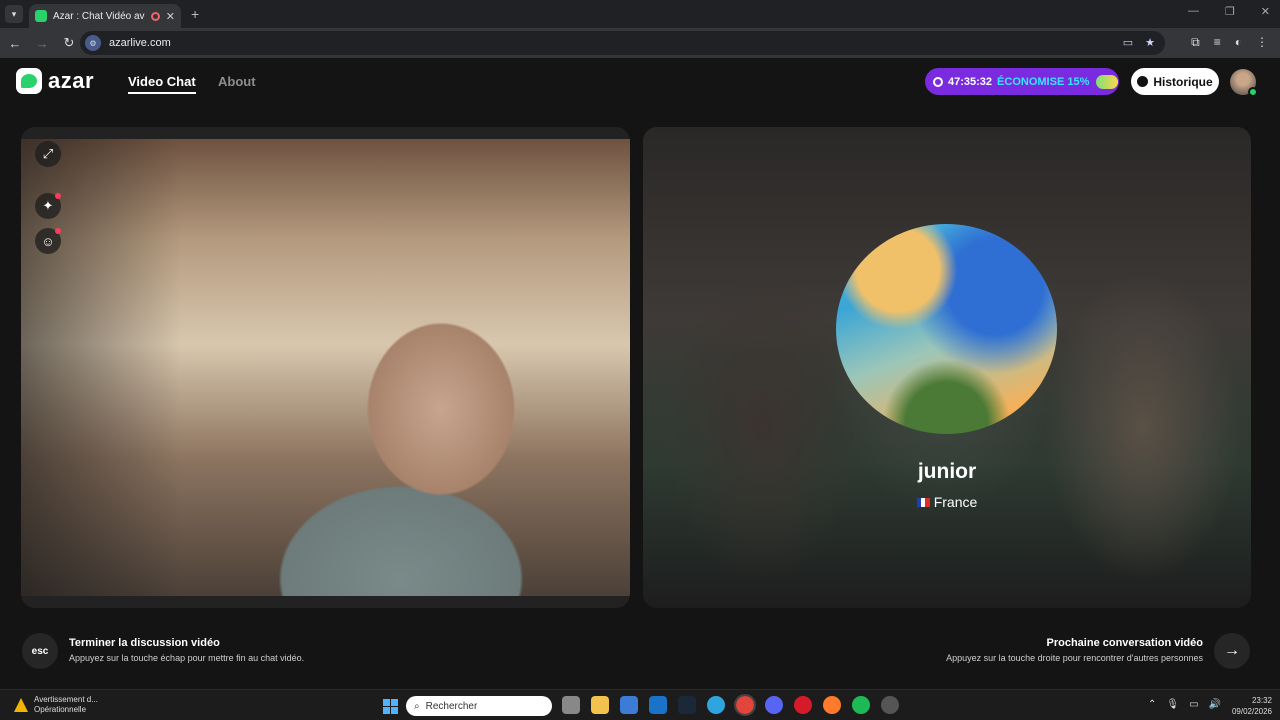 This screenshot has height=720, width=1280. What do you see at coordinates (640, 14) in the screenshot?
I see `browser-tab-strip: ▾ Azar : Chat Vidéo avec de n ✕ + — ❐ ✕` at bounding box center [640, 14].